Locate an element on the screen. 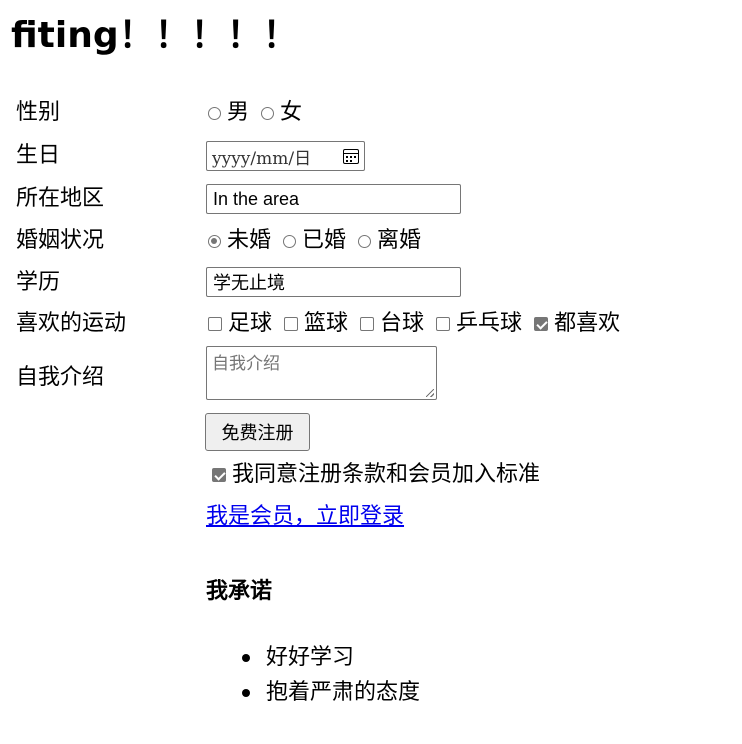 This screenshot has width=742, height=744. gender-option-female: 女 is located at coordinates (280, 113).